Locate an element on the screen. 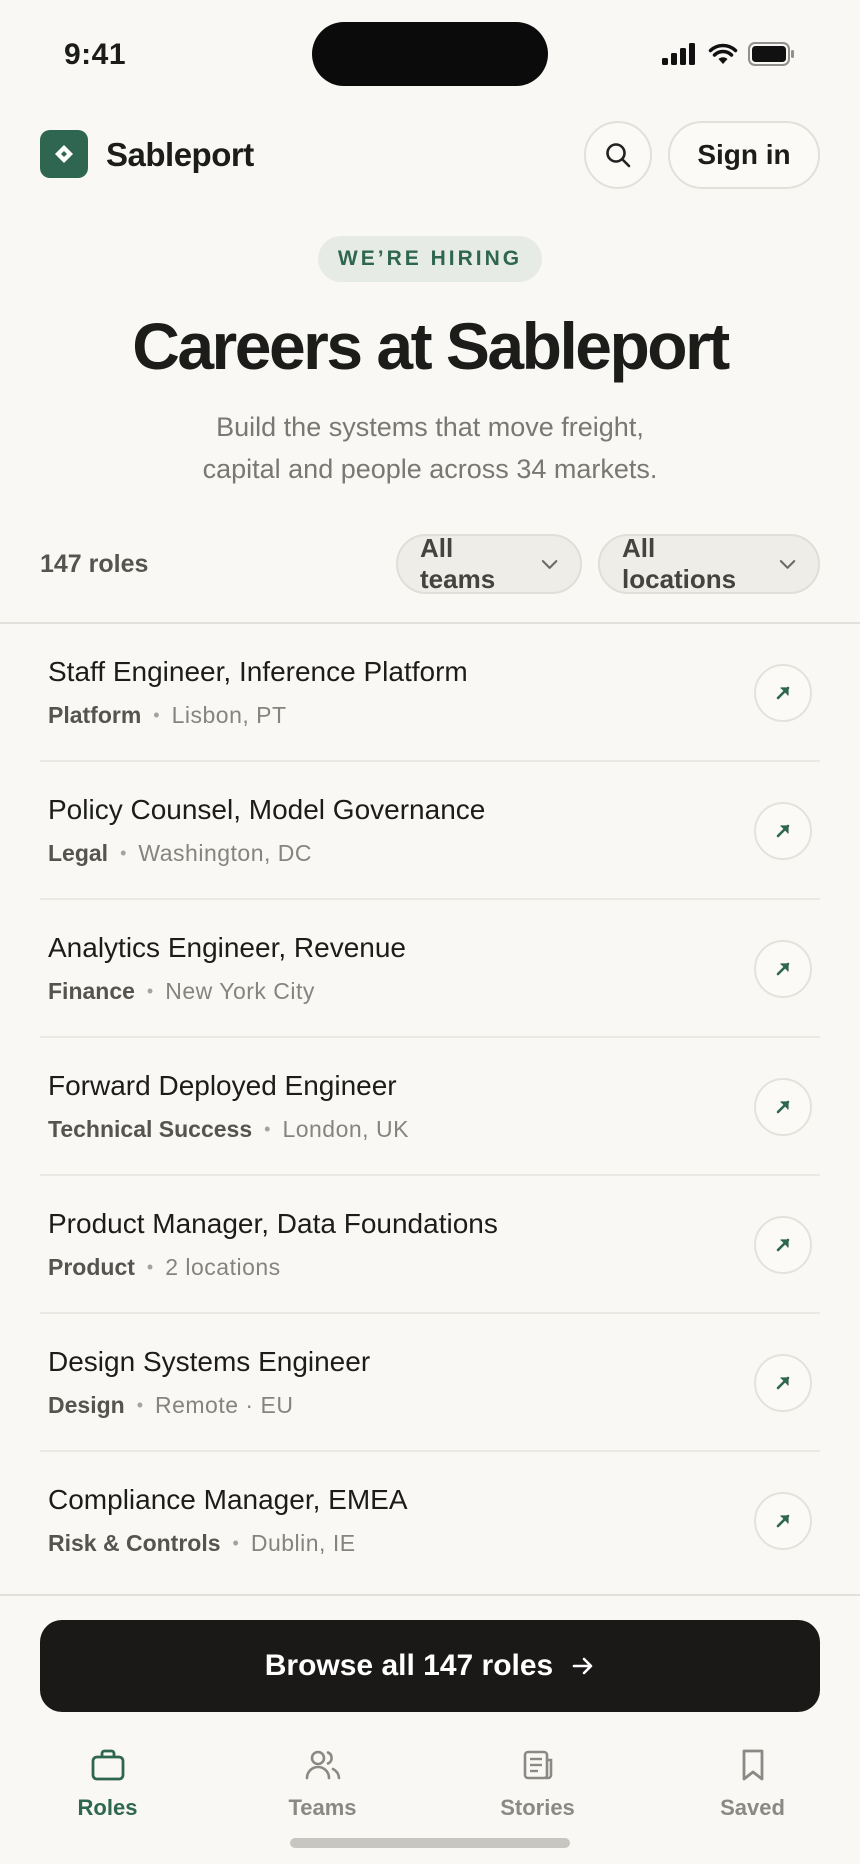  role-meta: Finance • New York City is located at coordinates (181, 991).